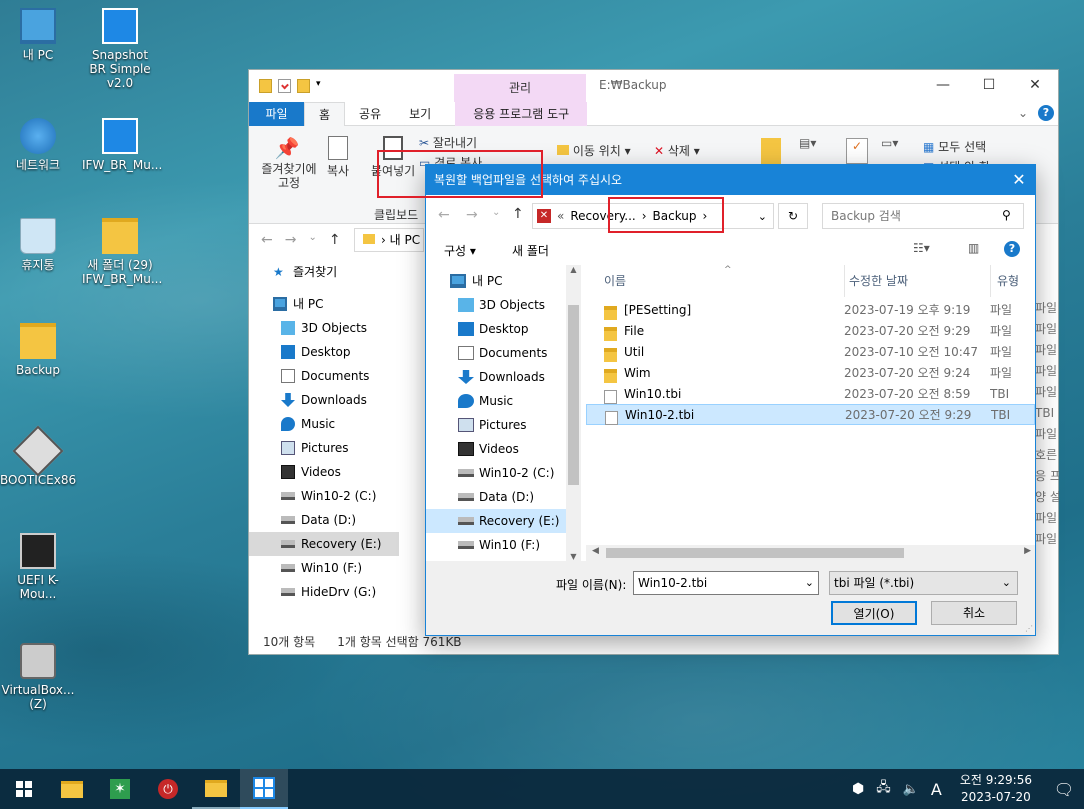 The height and width of the screenshot is (809, 1084). What do you see at coordinates (974, 613) in the screenshot?
I see `cancel-button: 취소` at bounding box center [974, 613].